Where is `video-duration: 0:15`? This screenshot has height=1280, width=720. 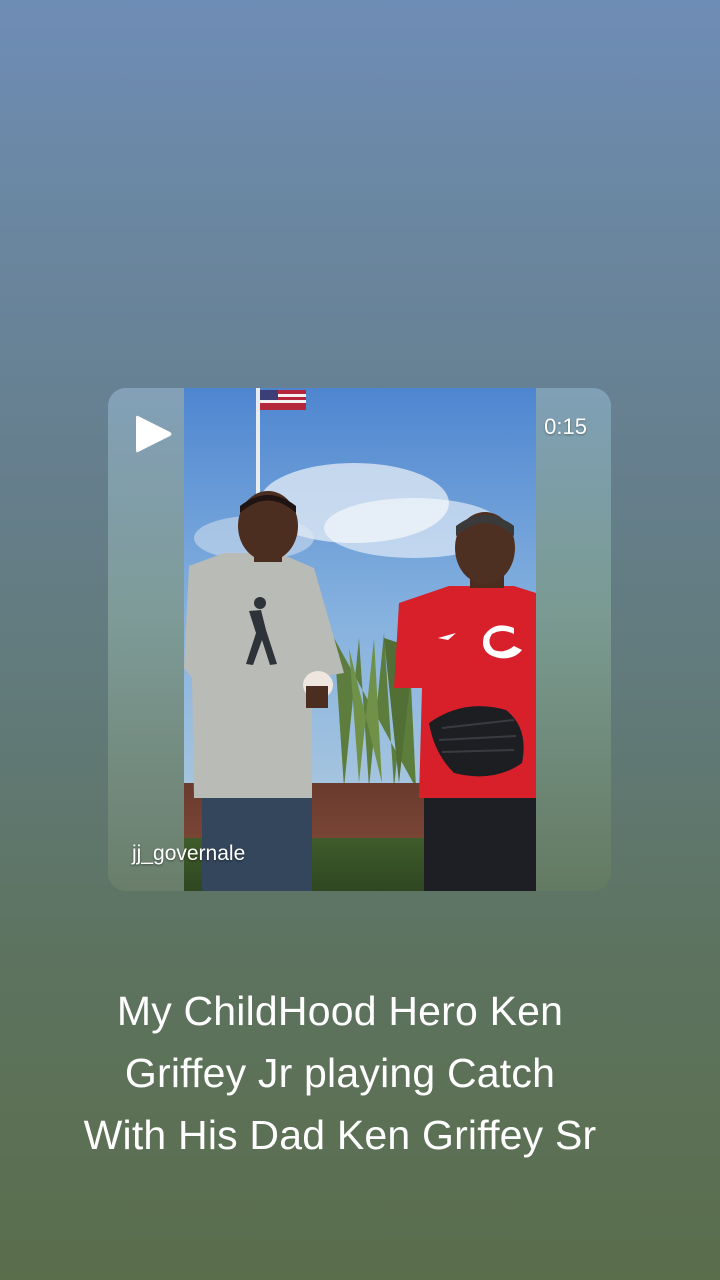
video-duration: 0:15 is located at coordinates (565, 426).